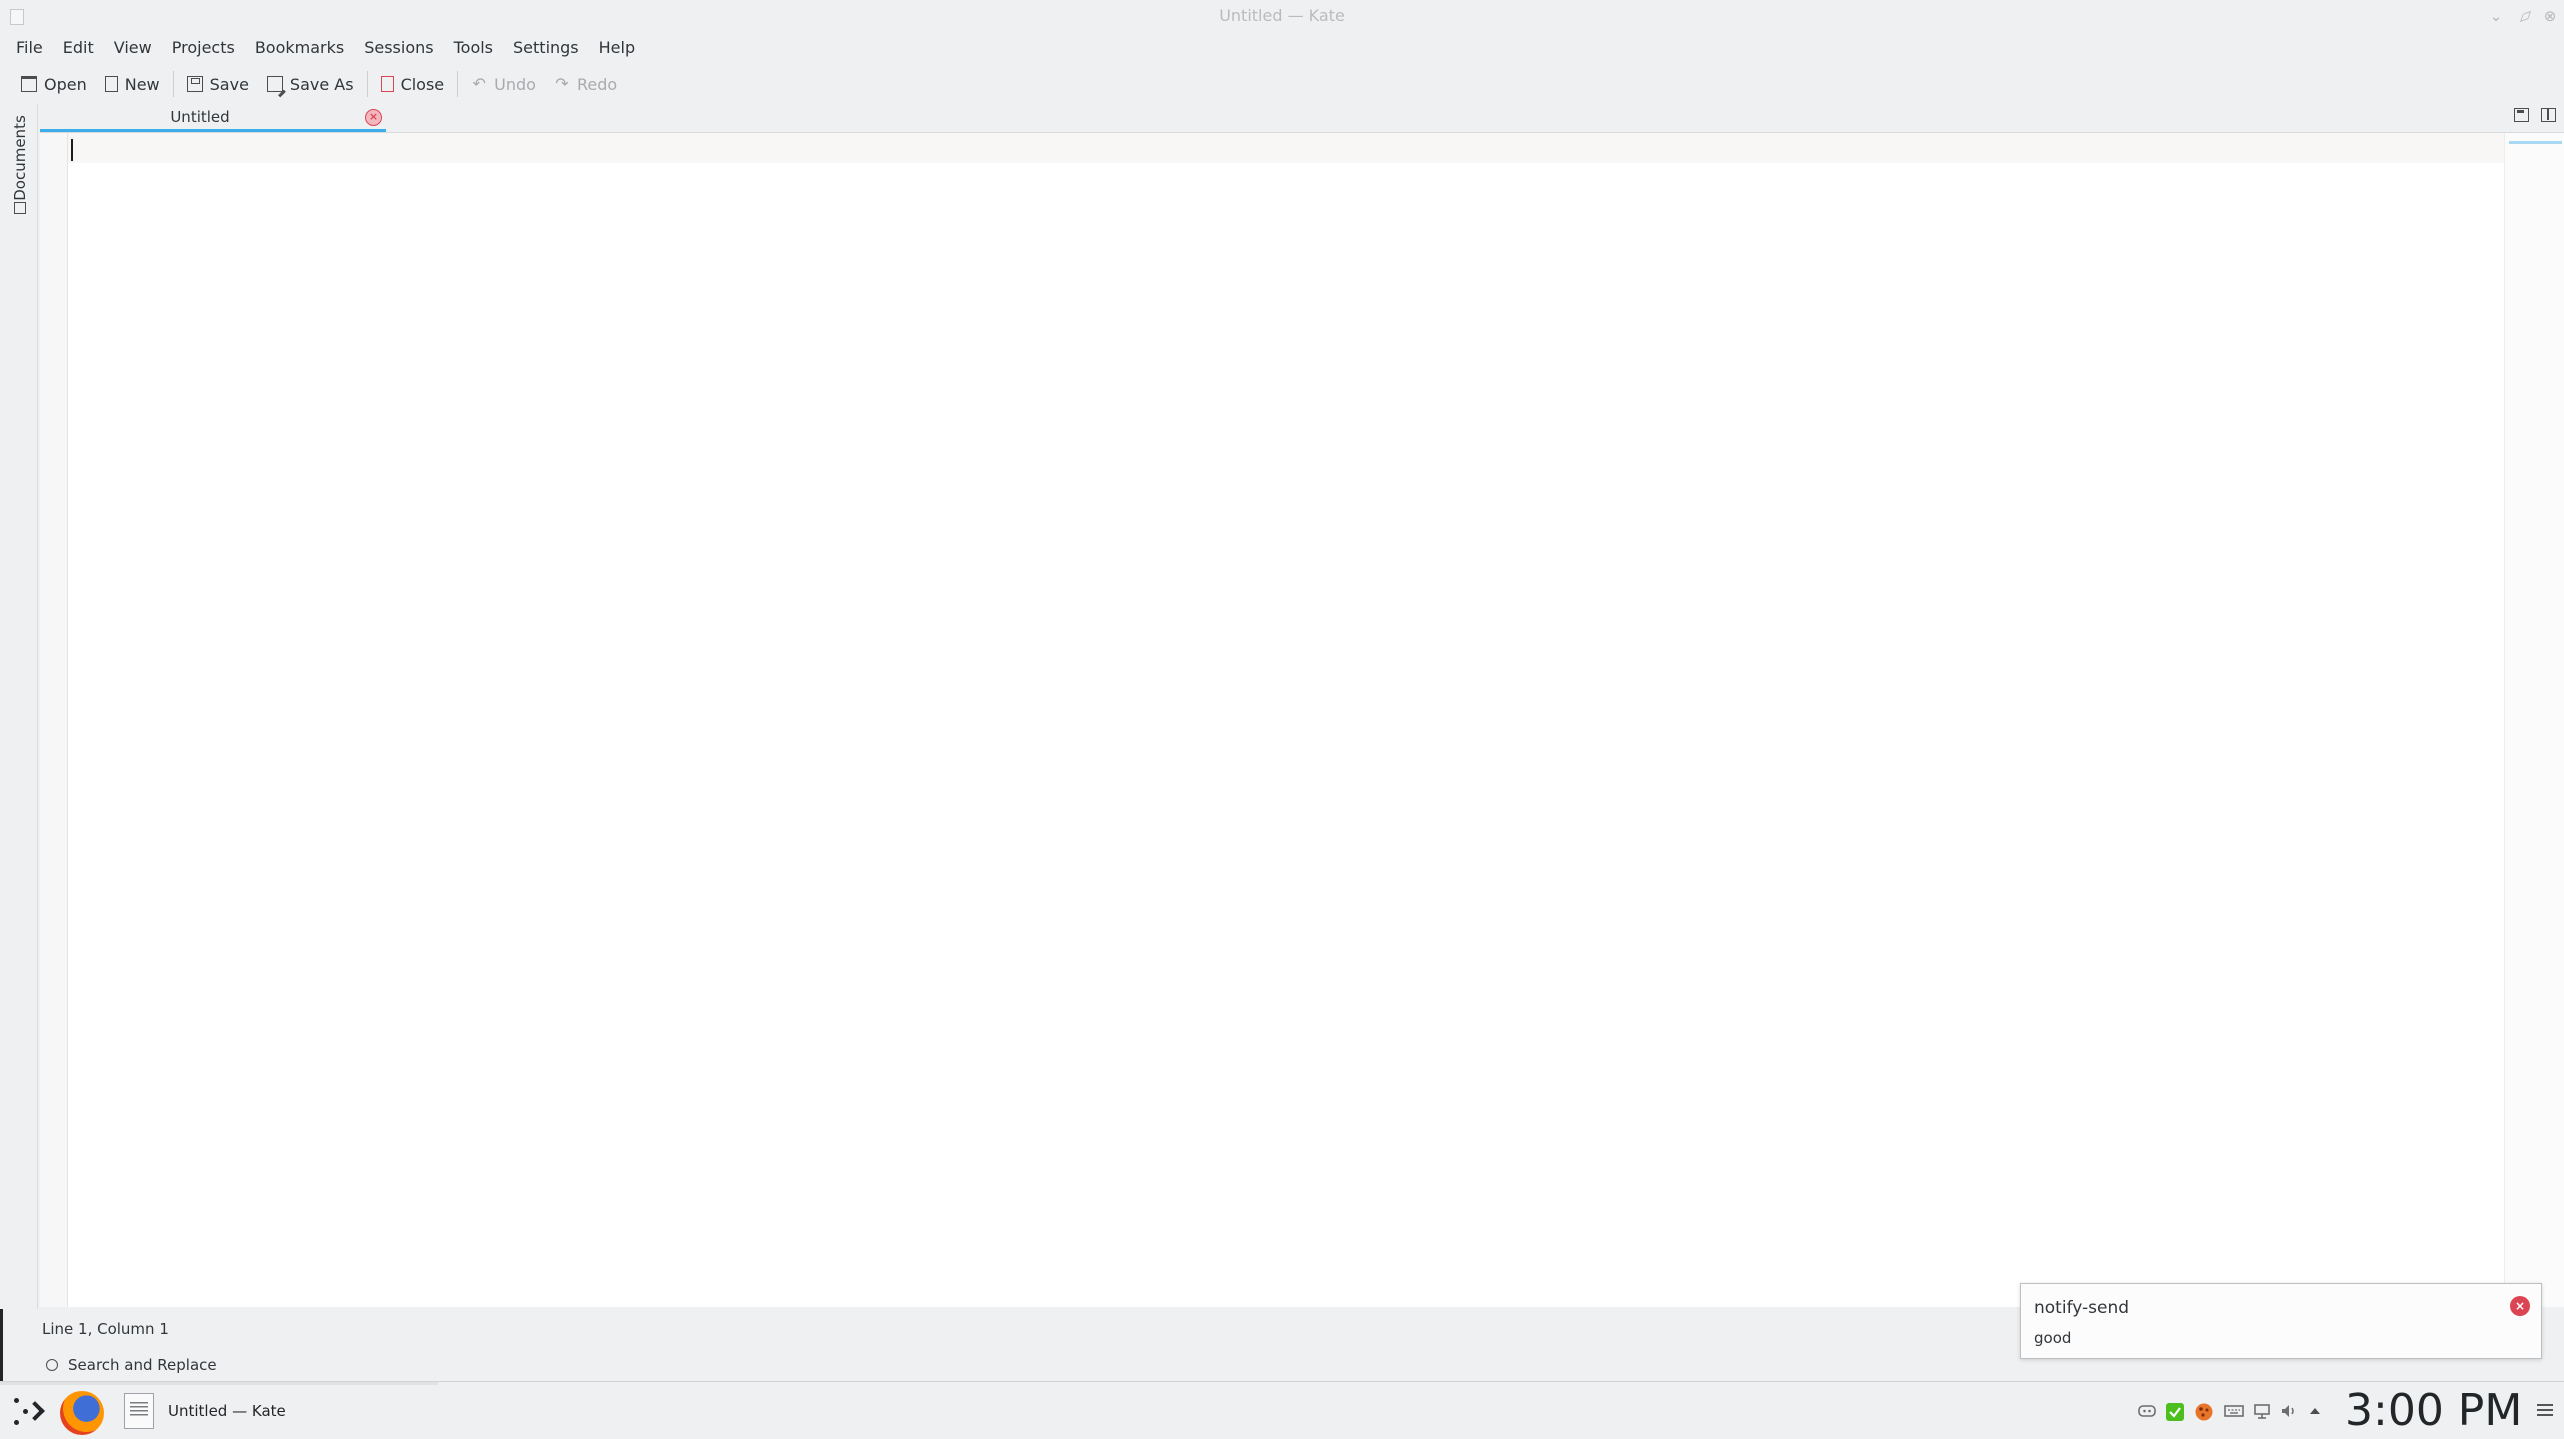  I want to click on document-tab-bar: Untitled ×, so click(1302, 118).